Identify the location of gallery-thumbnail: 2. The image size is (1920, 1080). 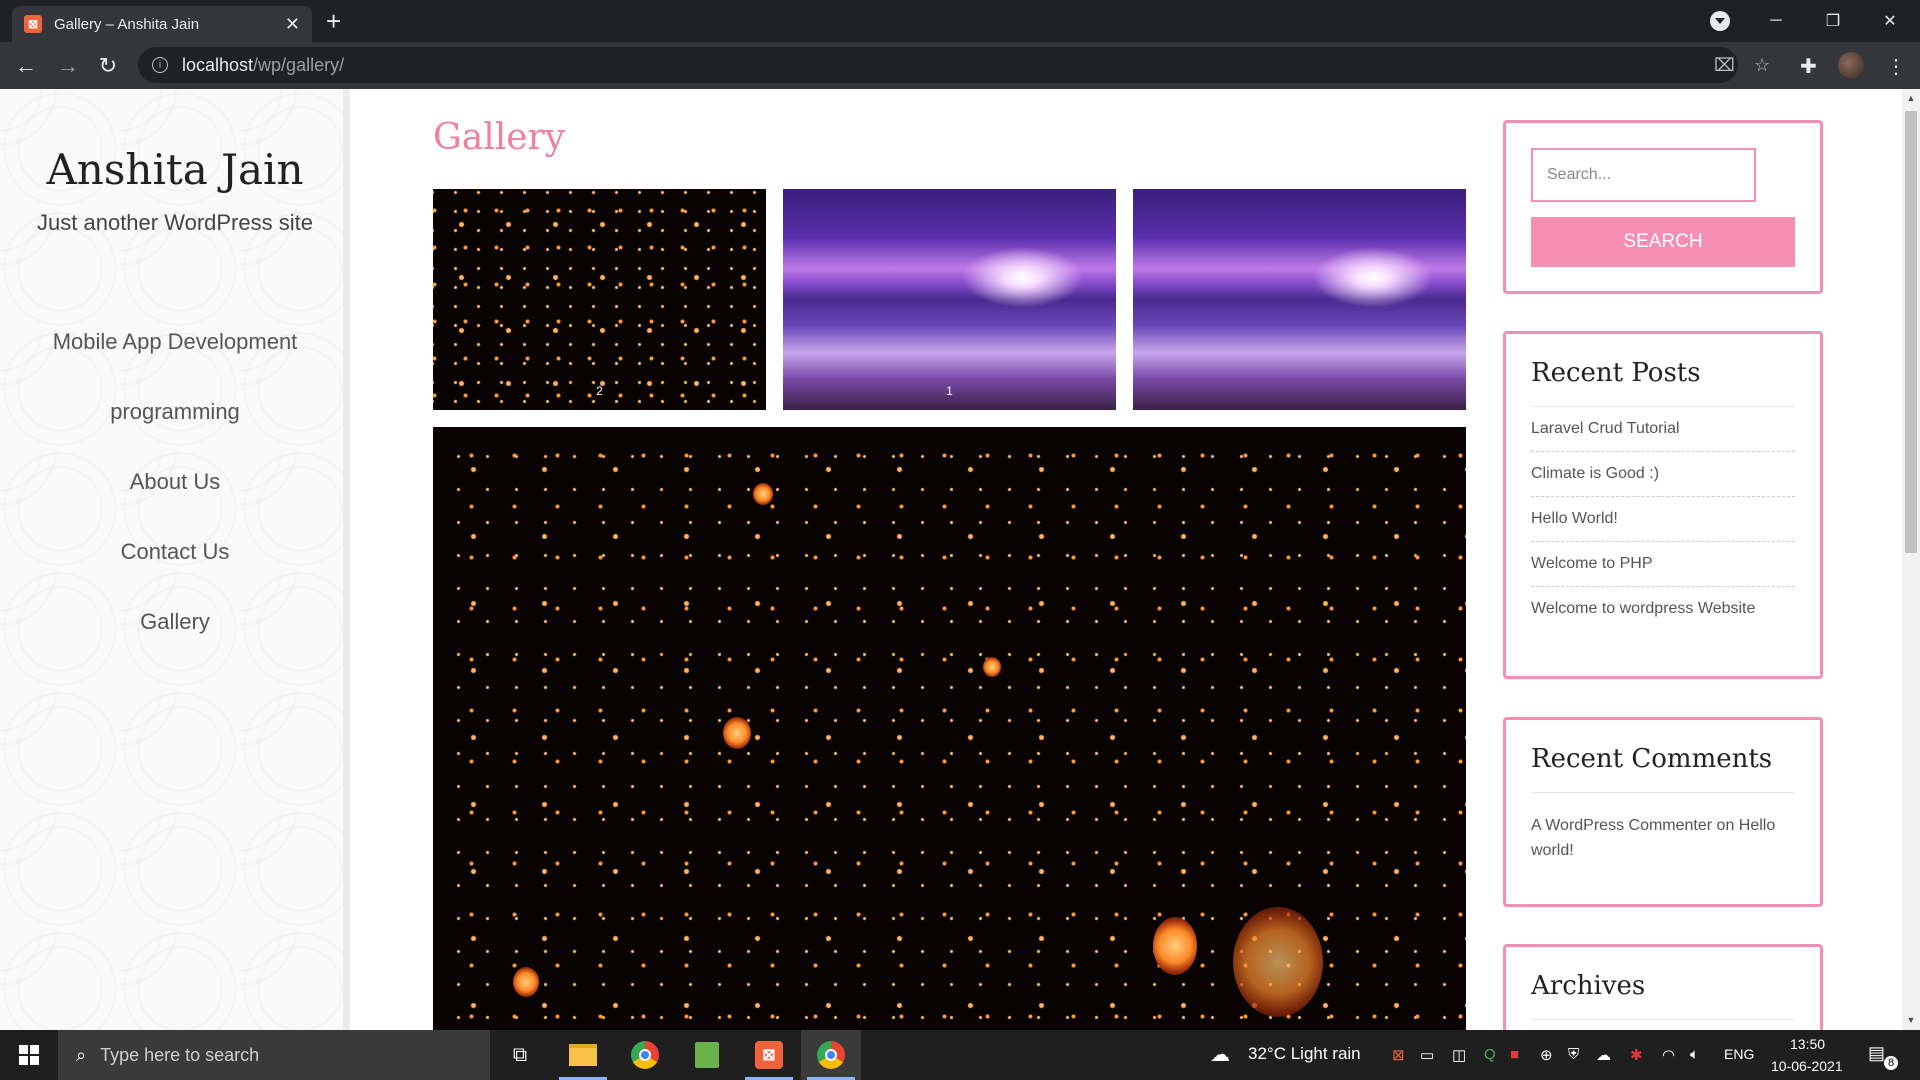
(599, 299).